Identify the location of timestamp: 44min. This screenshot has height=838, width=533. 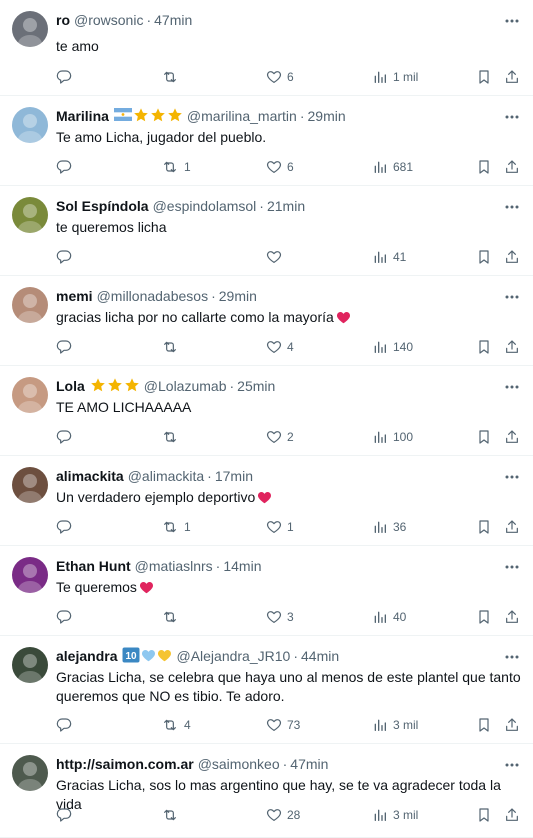
(320, 656).